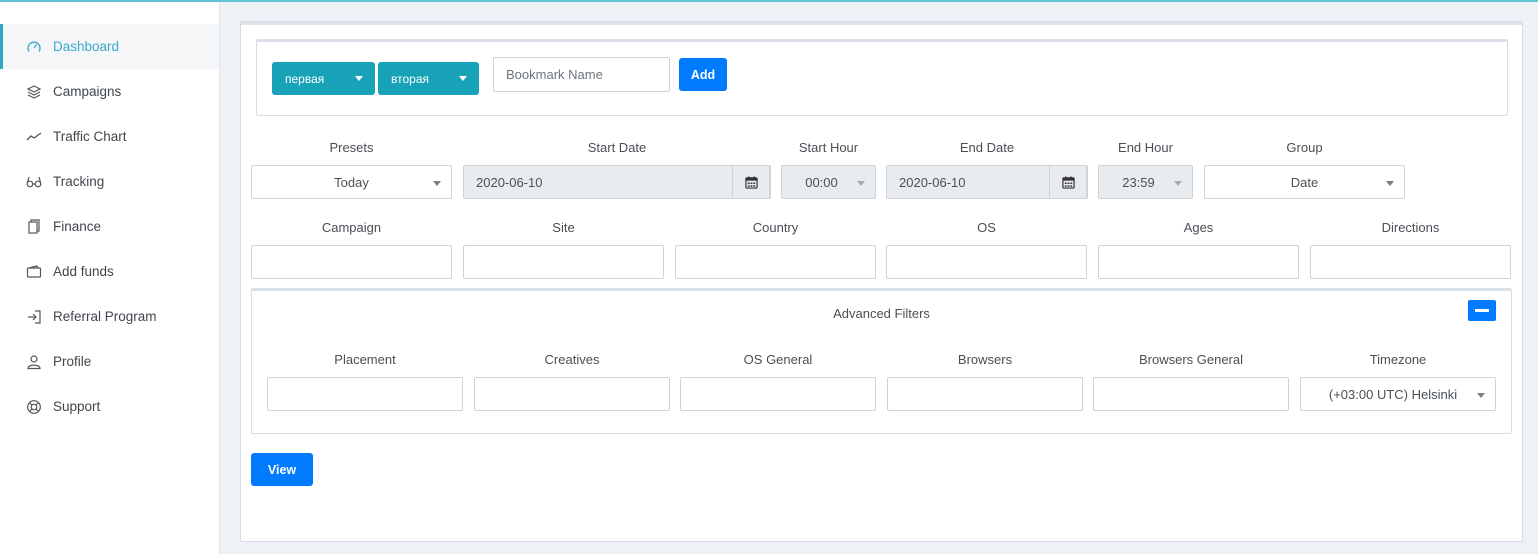  What do you see at coordinates (34, 317) in the screenshot?
I see `sign-in-icon` at bounding box center [34, 317].